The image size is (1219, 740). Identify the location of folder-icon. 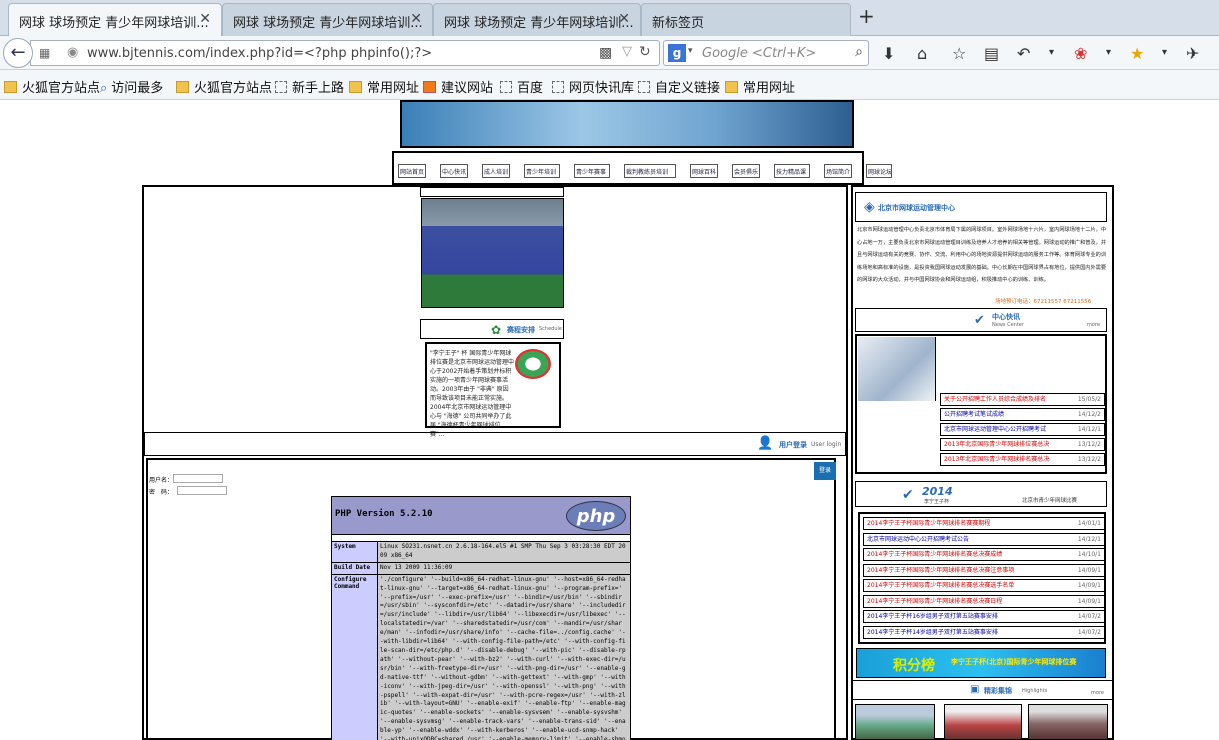
(10, 87).